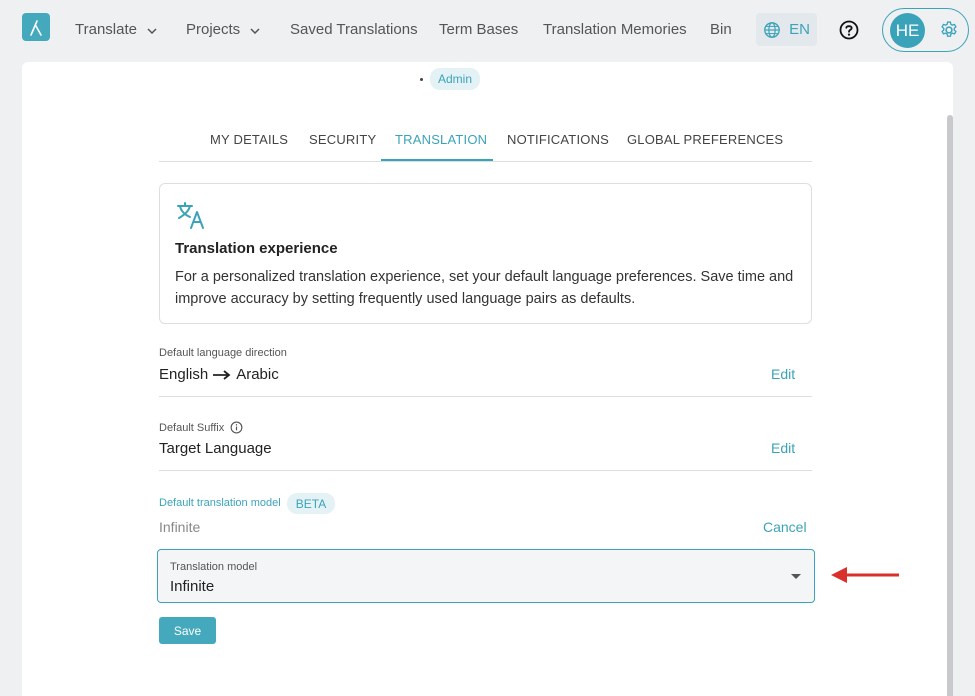 This screenshot has width=975, height=696. What do you see at coordinates (192, 586) in the screenshot?
I see `select-value: Infinite` at bounding box center [192, 586].